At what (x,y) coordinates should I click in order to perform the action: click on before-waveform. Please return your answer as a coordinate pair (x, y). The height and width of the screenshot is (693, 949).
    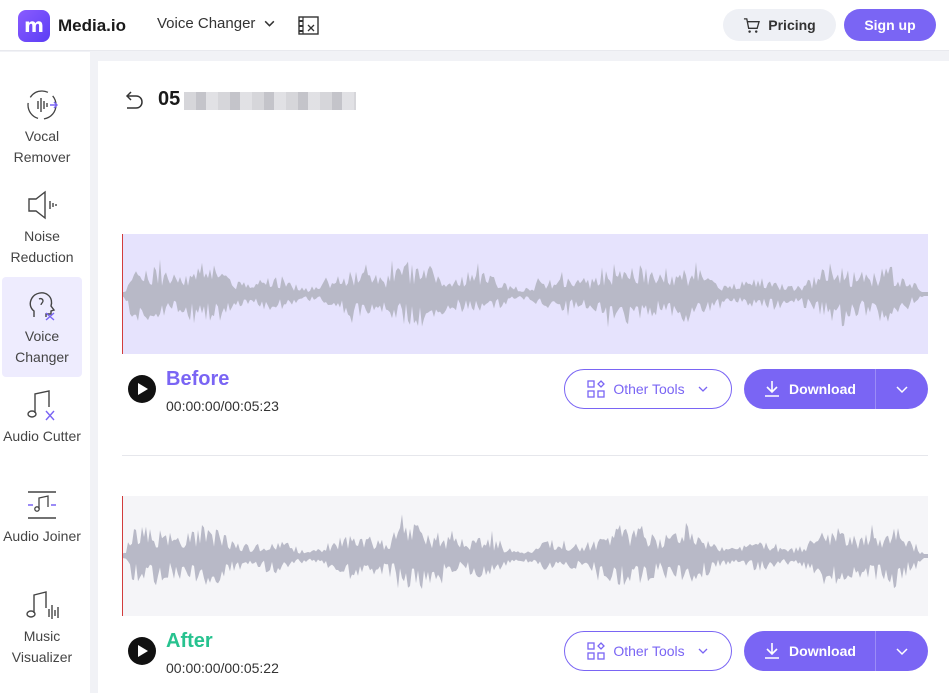
    Looking at the image, I should click on (525, 294).